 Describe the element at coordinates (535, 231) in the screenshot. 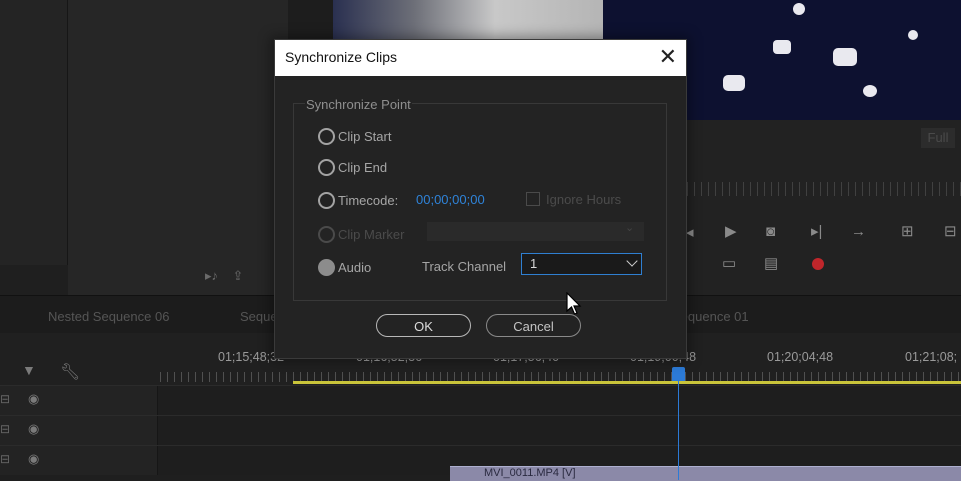

I see `clip-marker-select` at that location.